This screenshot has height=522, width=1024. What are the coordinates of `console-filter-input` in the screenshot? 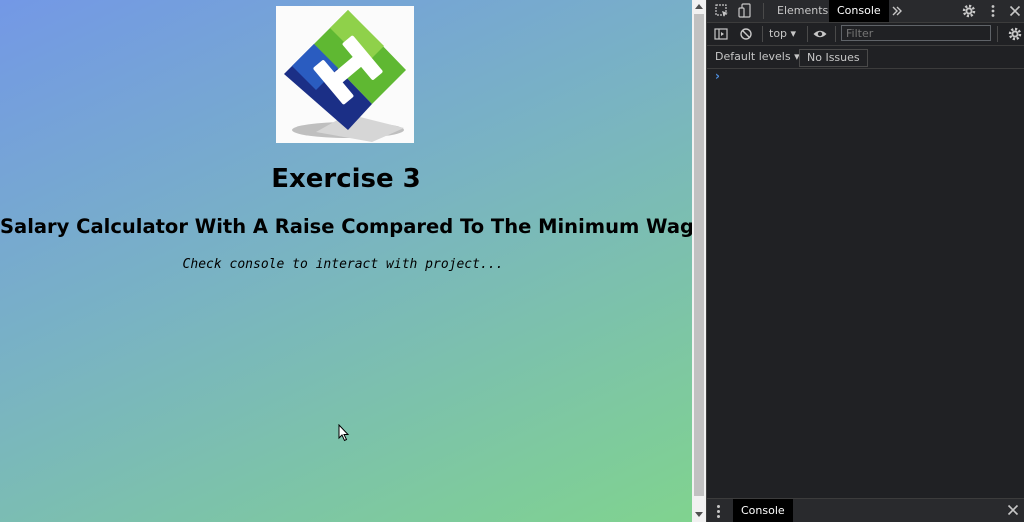 It's located at (916, 33).